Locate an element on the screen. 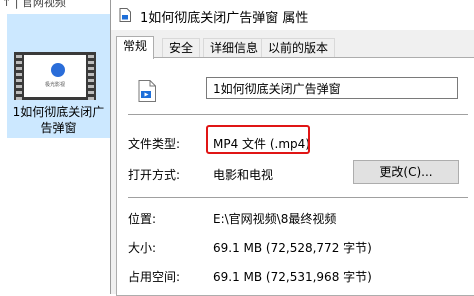  brand-logo-icon is located at coordinates (58, 70).